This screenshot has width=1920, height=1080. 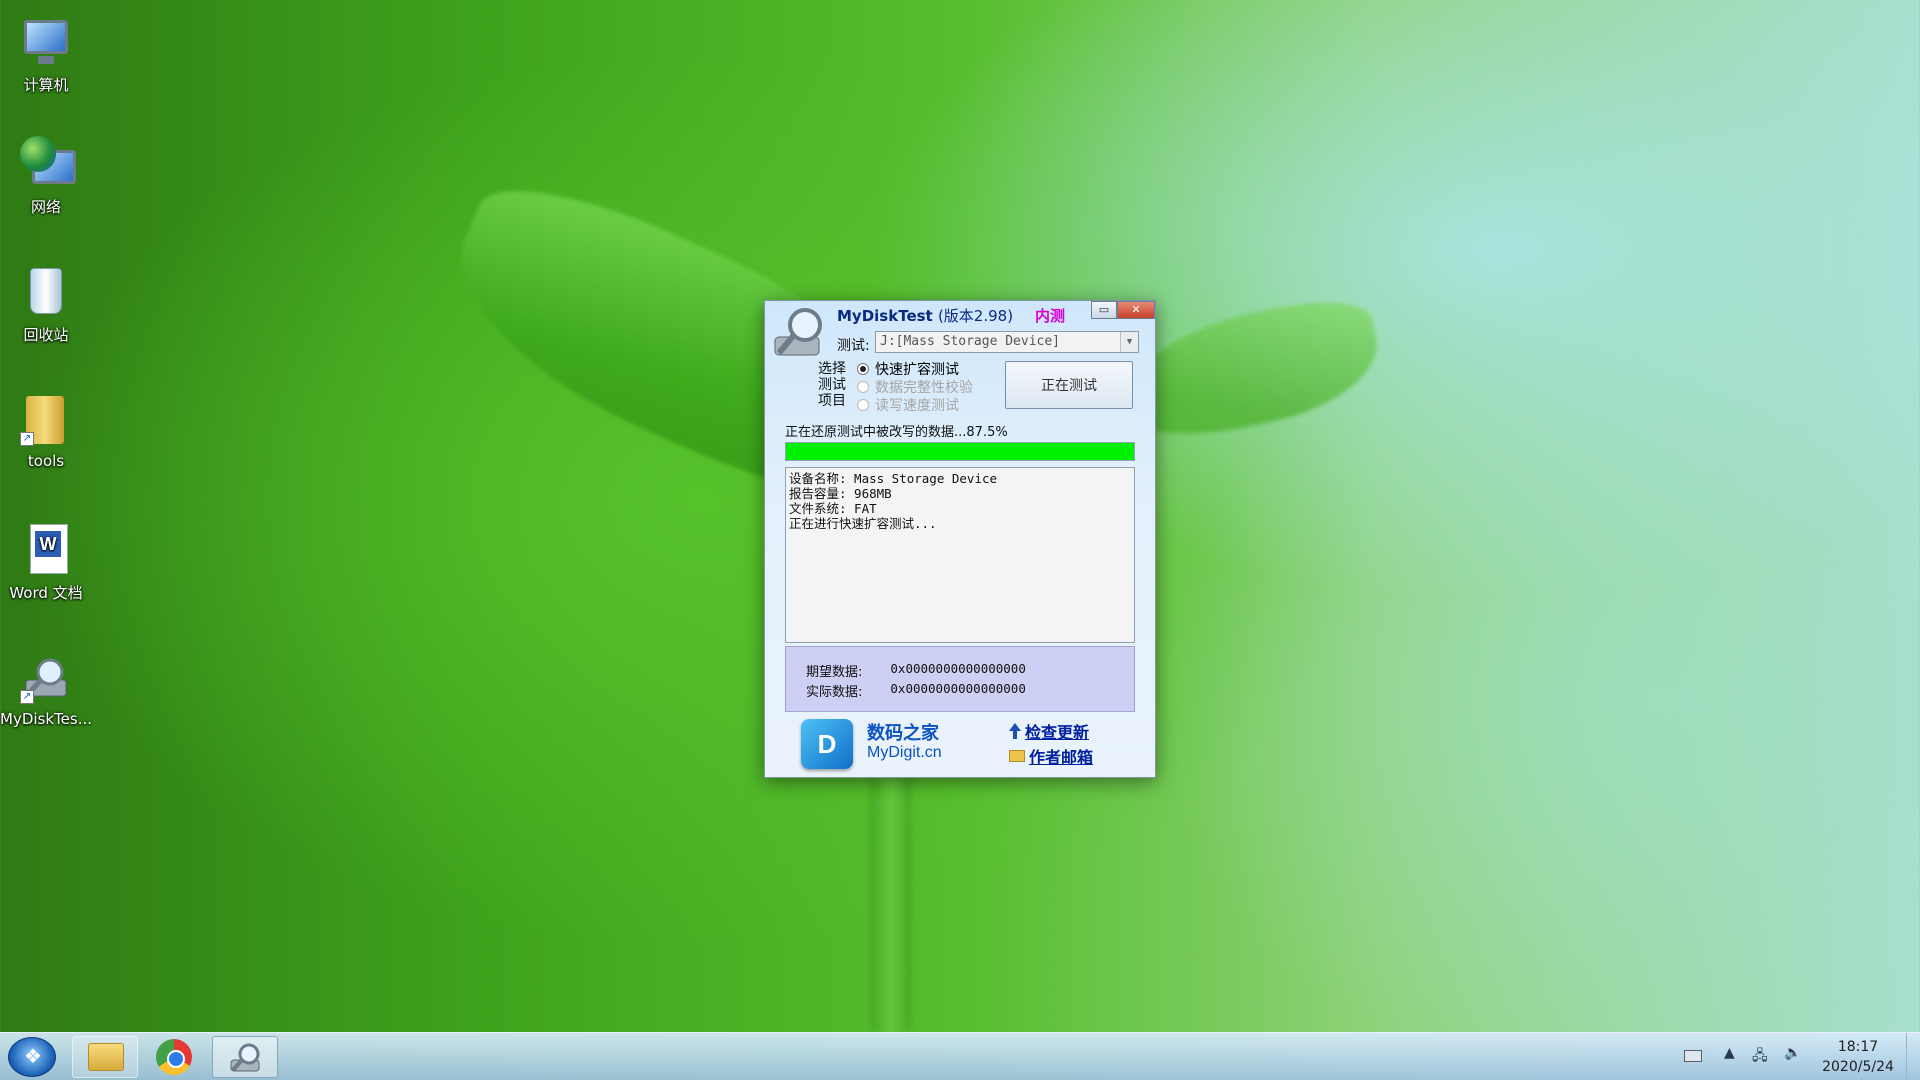 I want to click on desktop-icon-computer: 计算机, so click(x=46, y=54).